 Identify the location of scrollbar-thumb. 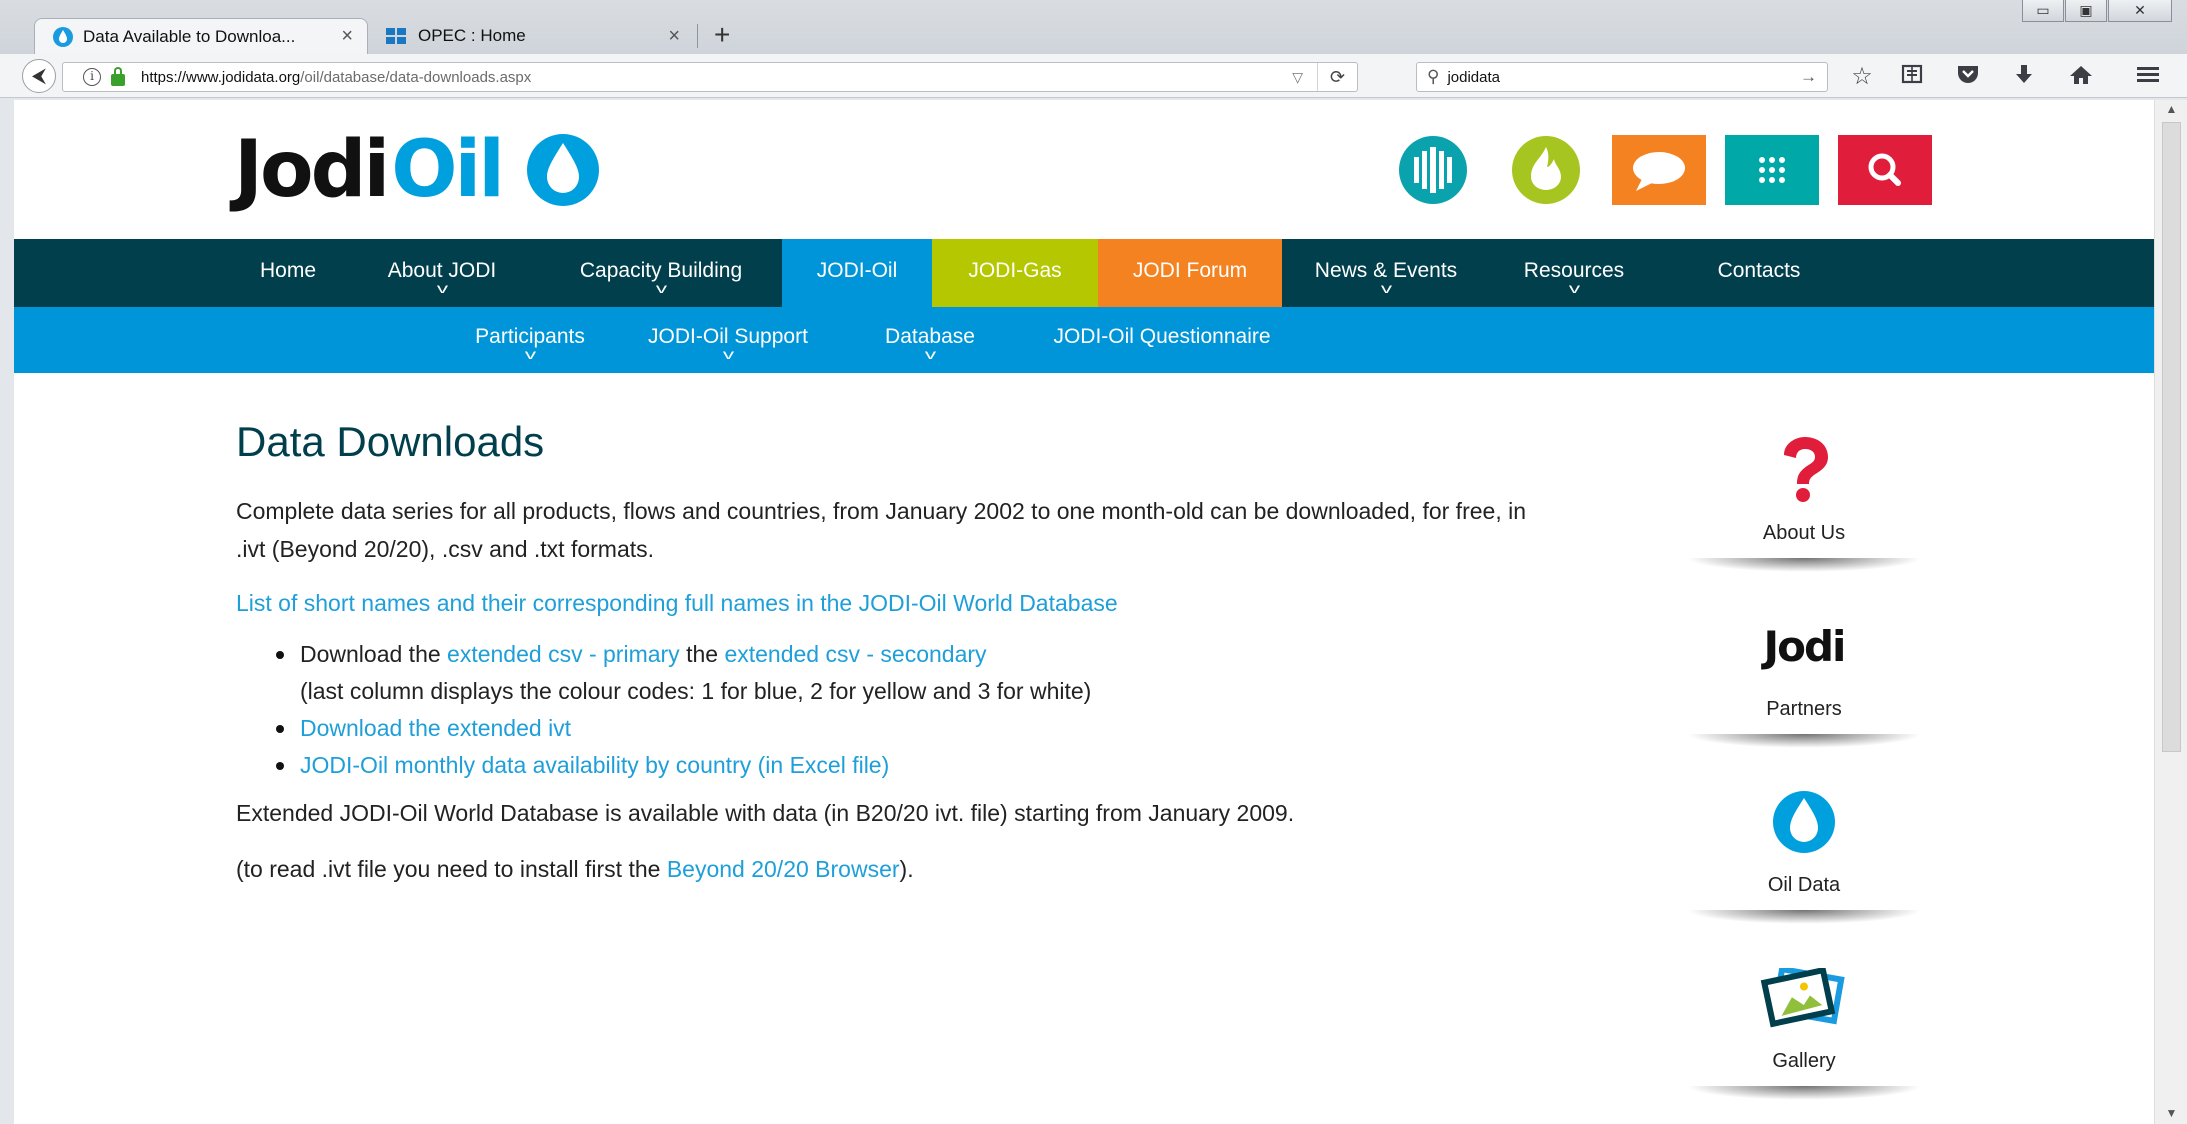
(2171, 437).